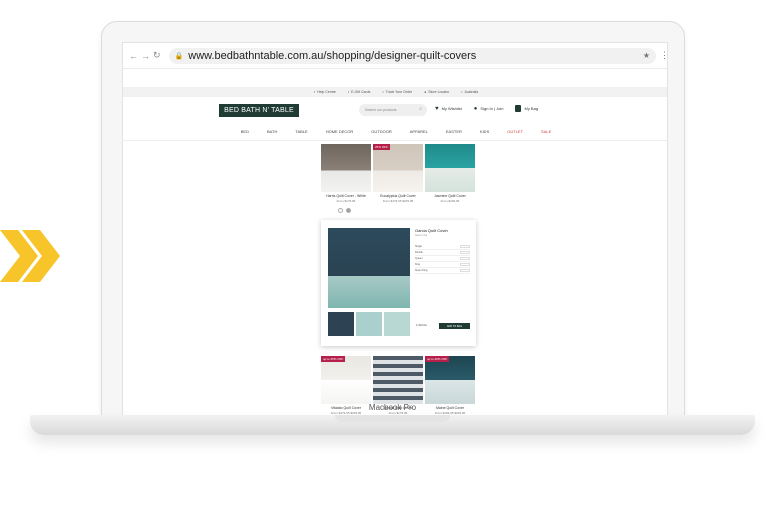 The width and height of the screenshot is (768, 505). What do you see at coordinates (398, 196) in the screenshot?
I see `product-name: Eucalyptus Quilt Cover` at bounding box center [398, 196].